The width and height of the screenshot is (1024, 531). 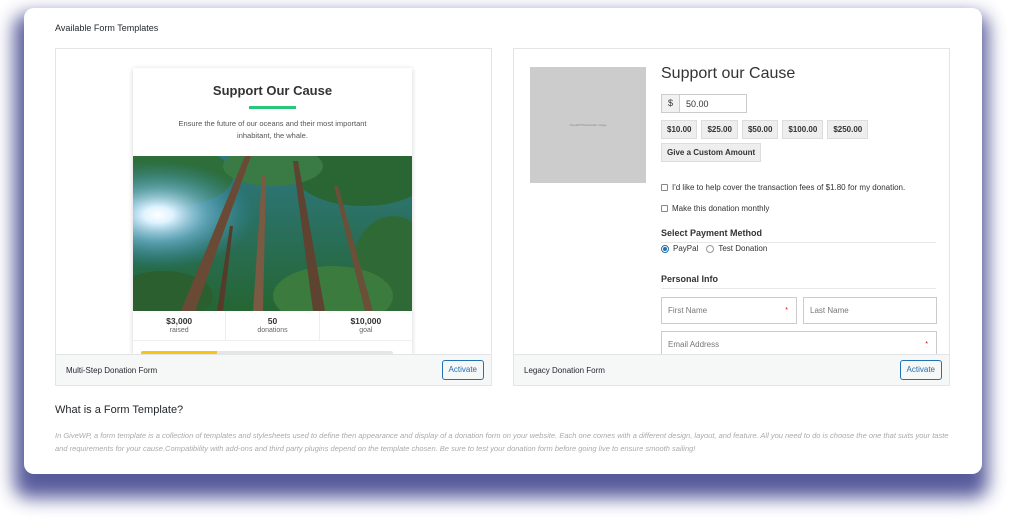 I want to click on form-heading: Support Our Cause, so click(x=272, y=90).